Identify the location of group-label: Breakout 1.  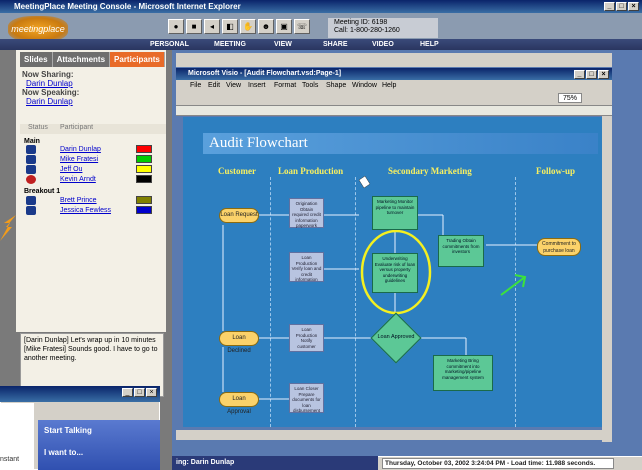
(42, 191).